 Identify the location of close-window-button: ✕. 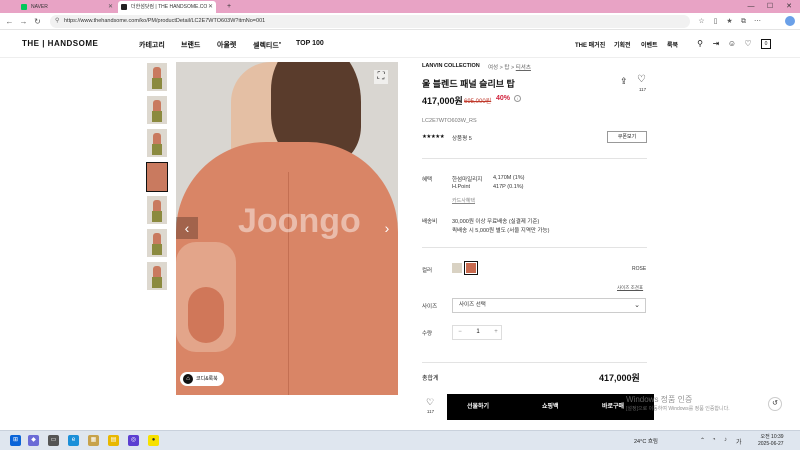
(789, 6).